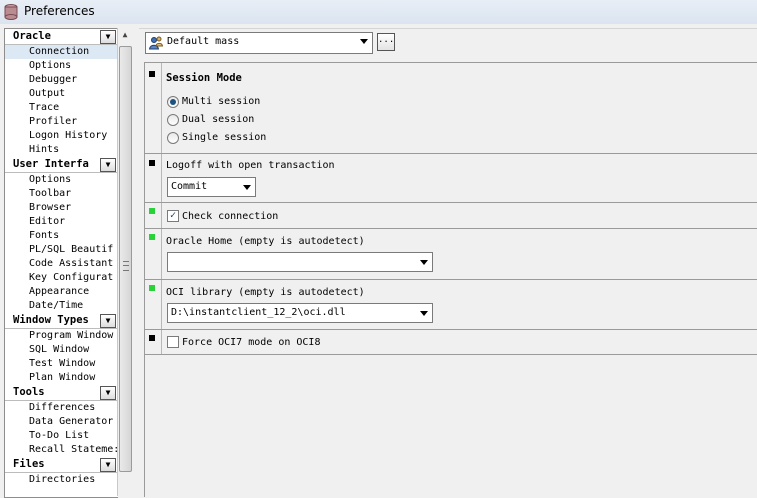 This screenshot has width=757, height=498. Describe the element at coordinates (459, 178) in the screenshot. I see `section-body: Logoff with open transaction Commit` at that location.